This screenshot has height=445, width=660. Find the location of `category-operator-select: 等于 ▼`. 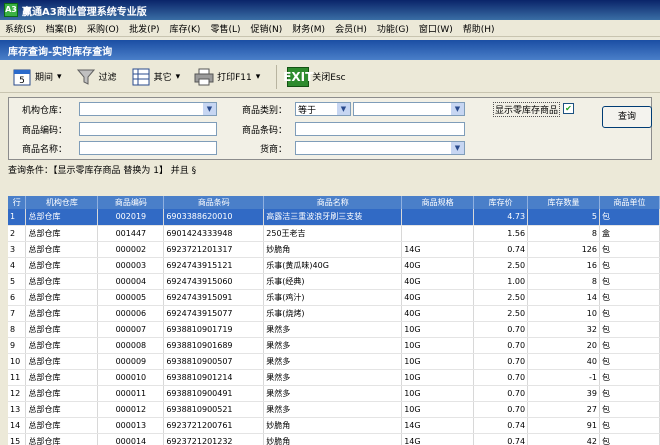

category-operator-select: 等于 ▼ is located at coordinates (323, 109).